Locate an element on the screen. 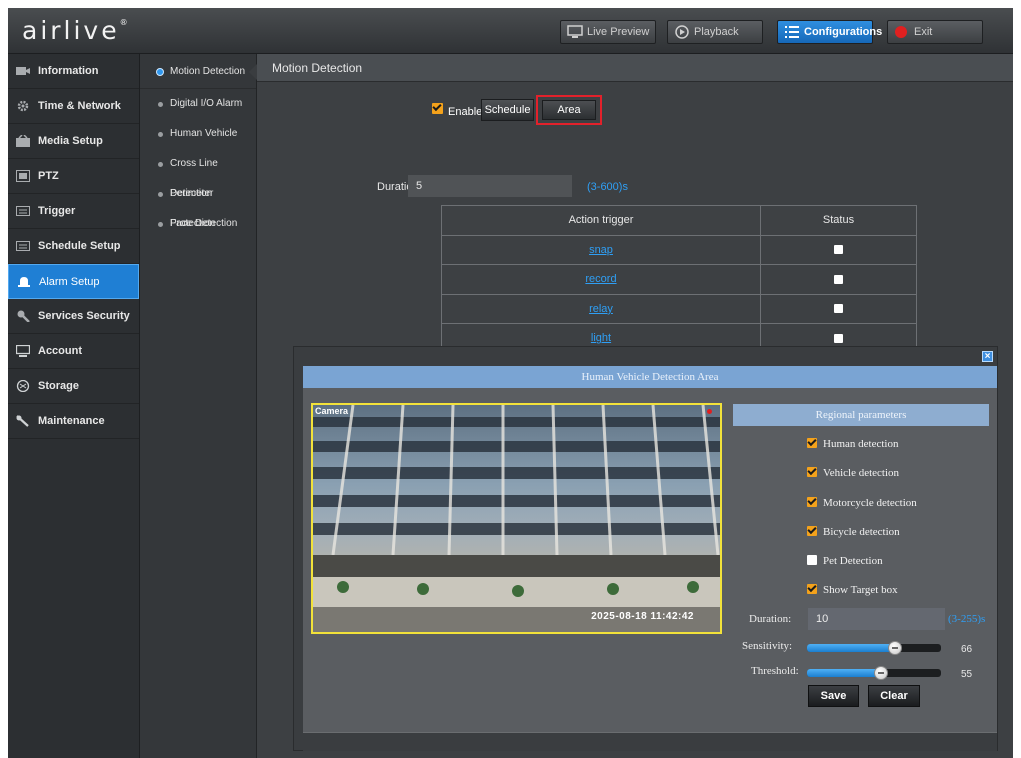 Image resolution: width=1021 pixels, height=758 pixels. playback-icon is located at coordinates (682, 32).